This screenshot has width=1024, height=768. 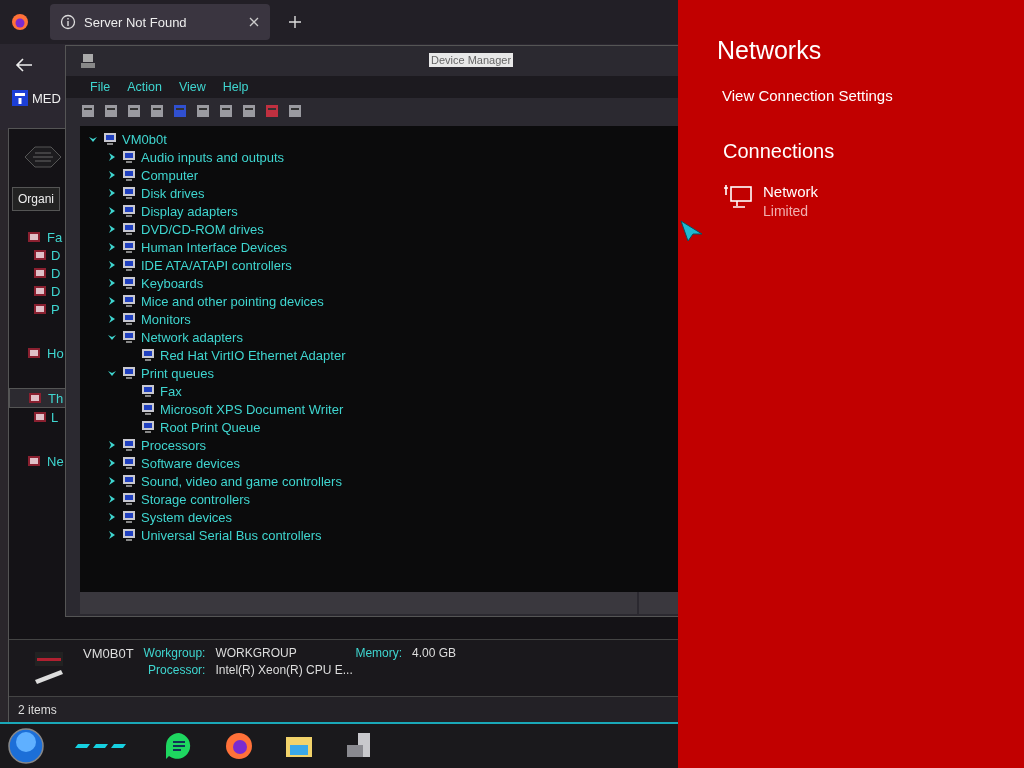 What do you see at coordinates (20, 98) in the screenshot?
I see `bookmark-icon` at bounding box center [20, 98].